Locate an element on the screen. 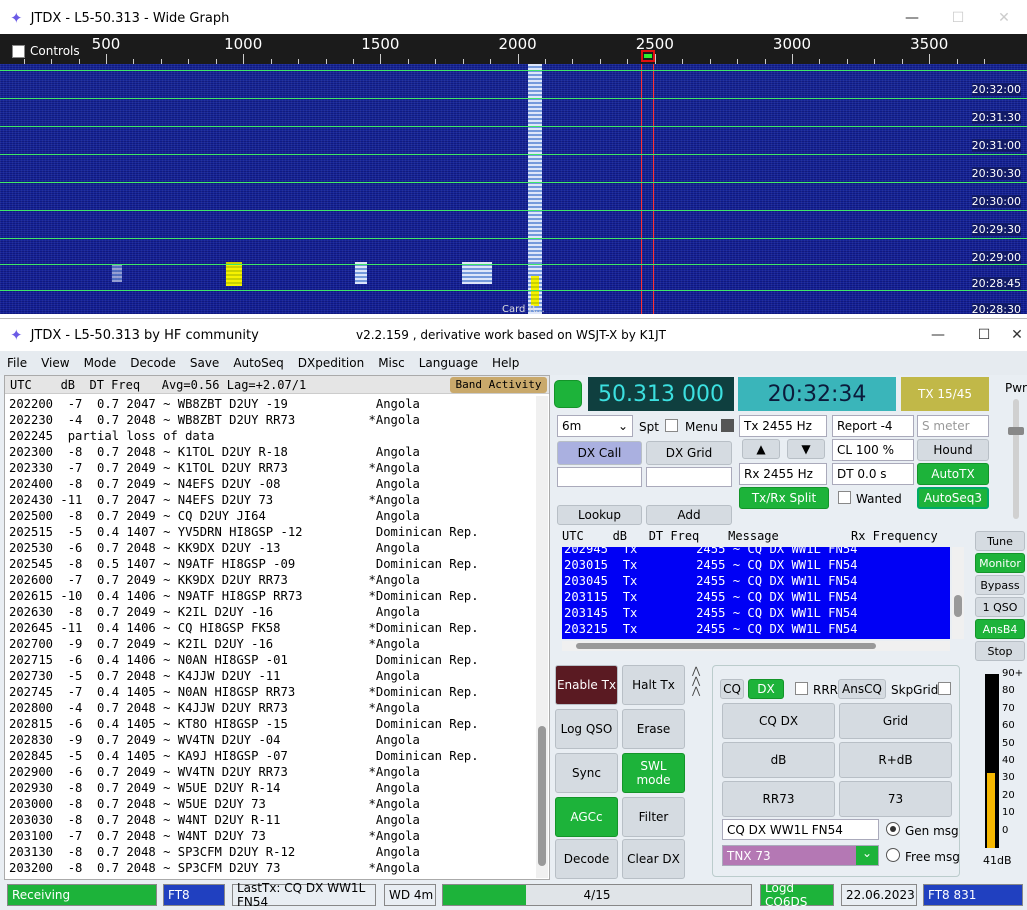 The width and height of the screenshot is (1027, 910). menu-checkbox is located at coordinates (727, 425).